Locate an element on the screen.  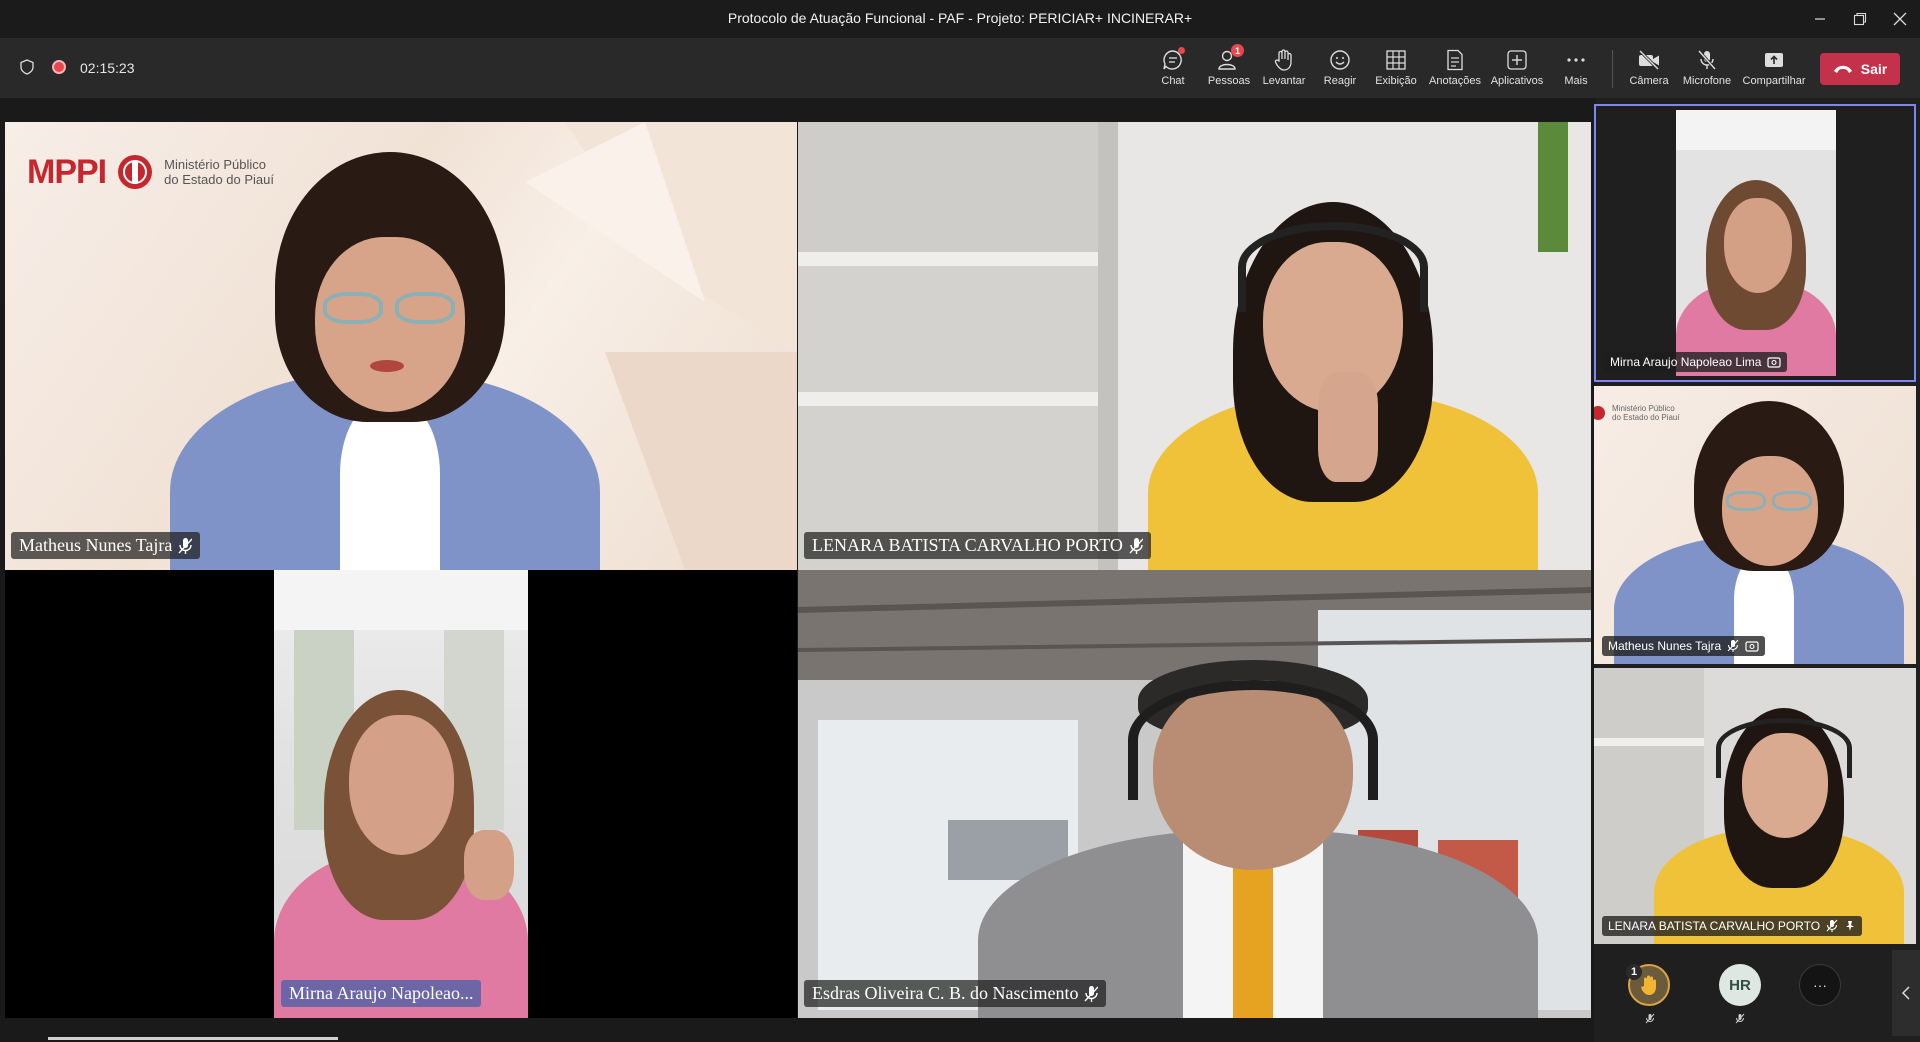
participant-video-lenara-small is located at coordinates (1779, 826).